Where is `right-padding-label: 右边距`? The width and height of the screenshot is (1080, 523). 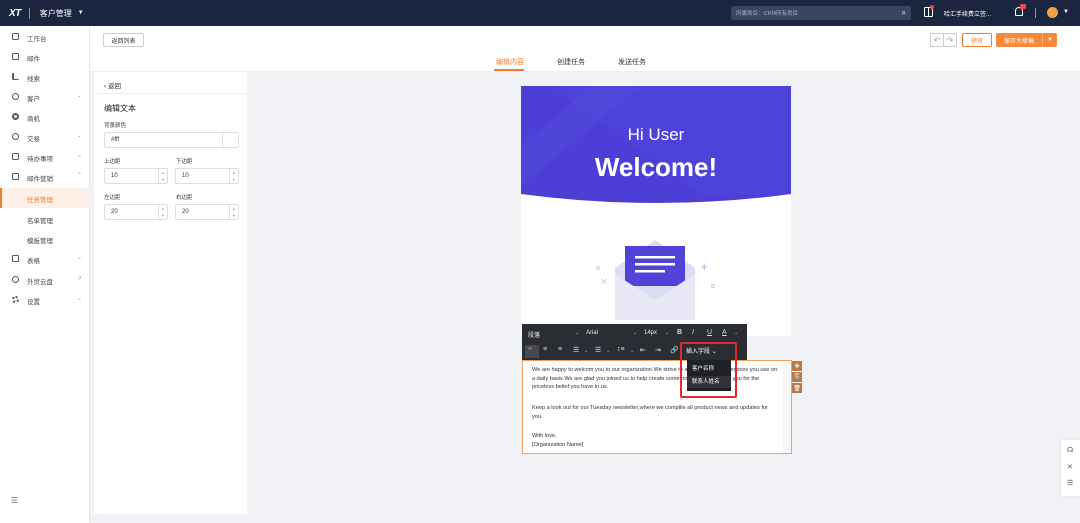
right-padding-label: 右边距 is located at coordinates (184, 198).